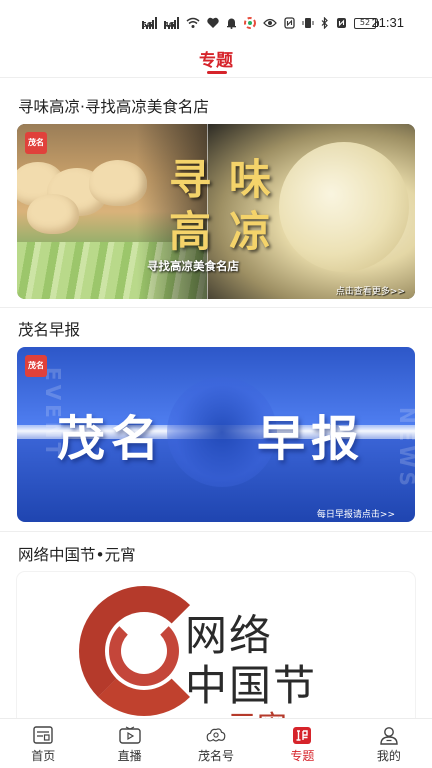  What do you see at coordinates (324, 23) in the screenshot?
I see `bluetooth-icon` at bounding box center [324, 23].